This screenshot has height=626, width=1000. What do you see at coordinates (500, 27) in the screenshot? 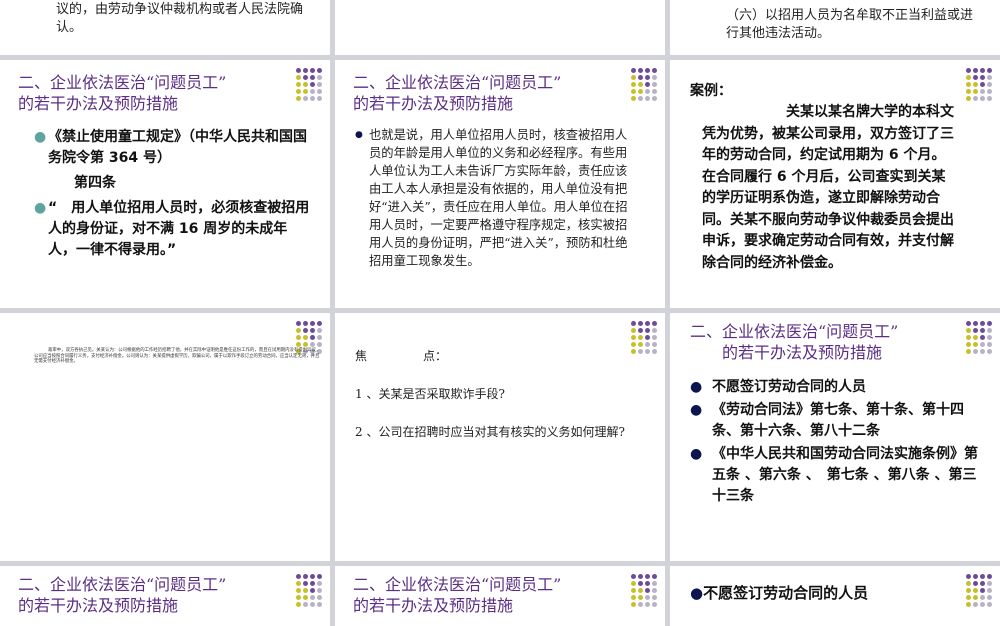
I see `slide-top-middle` at bounding box center [500, 27].